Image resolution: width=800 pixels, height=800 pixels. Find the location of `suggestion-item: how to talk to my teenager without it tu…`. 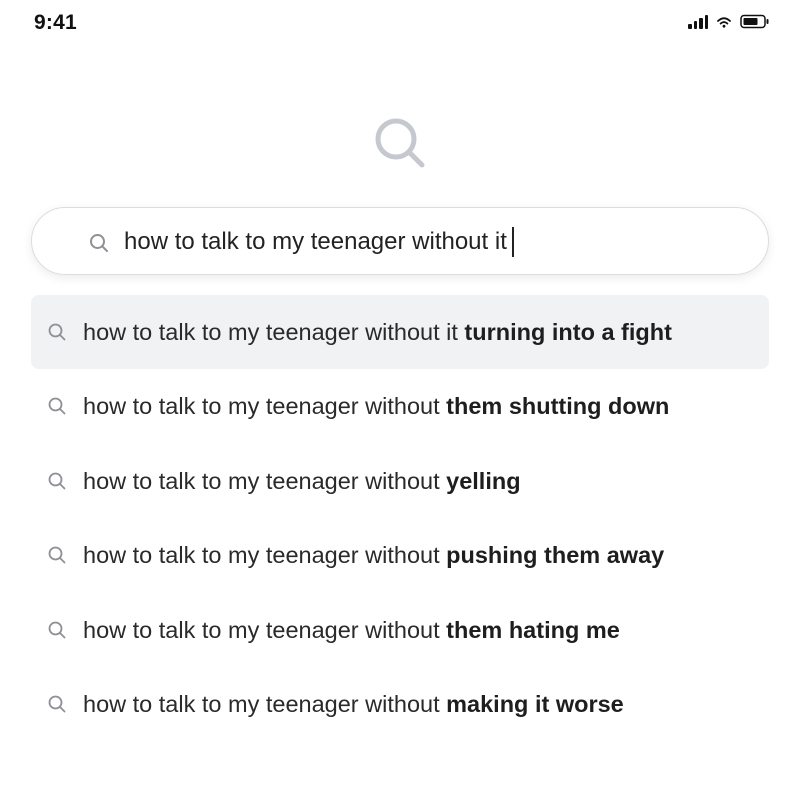

suggestion-item: how to talk to my teenager without it tu… is located at coordinates (400, 332).